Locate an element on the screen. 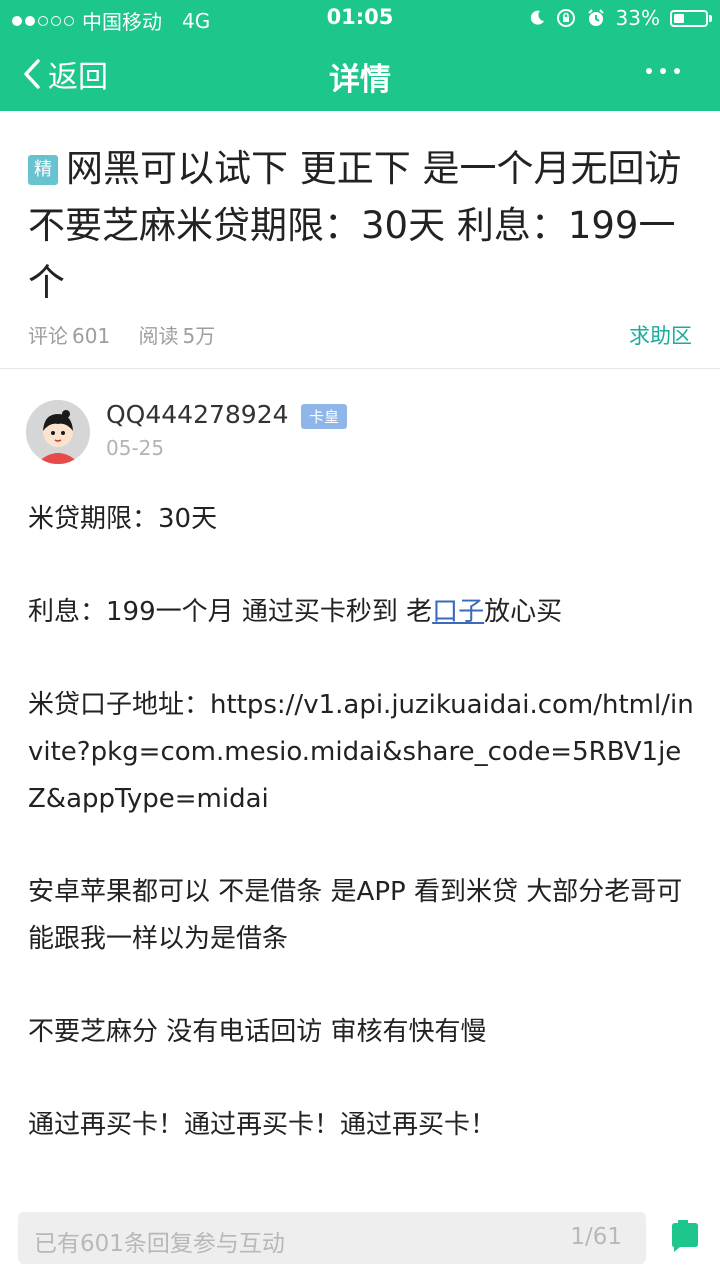  nav-bar: 返回 详情 is located at coordinates (360, 74).